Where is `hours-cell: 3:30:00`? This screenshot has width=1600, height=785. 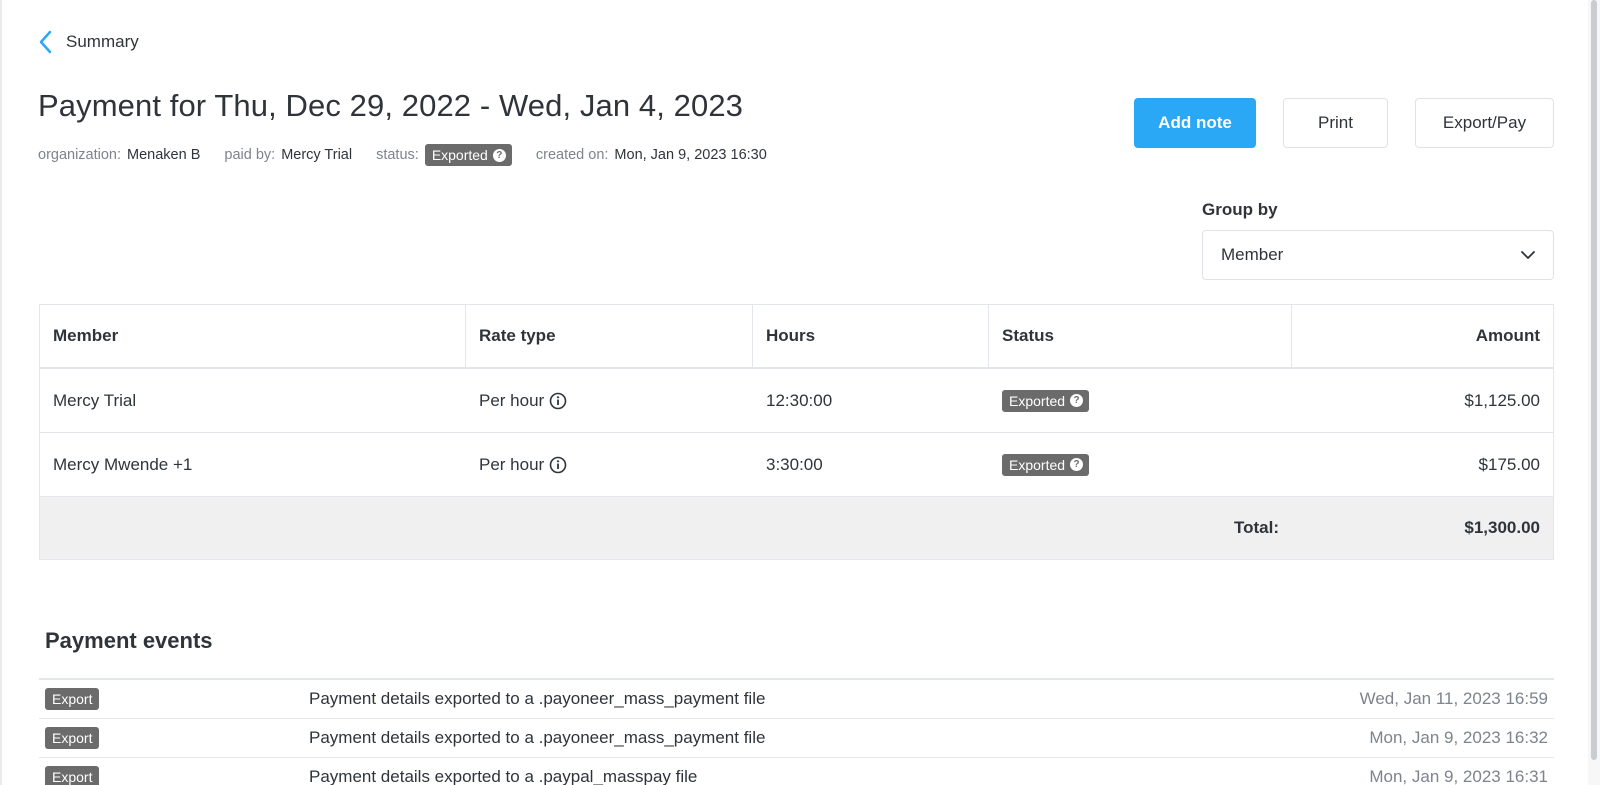
hours-cell: 3:30:00 is located at coordinates (794, 464).